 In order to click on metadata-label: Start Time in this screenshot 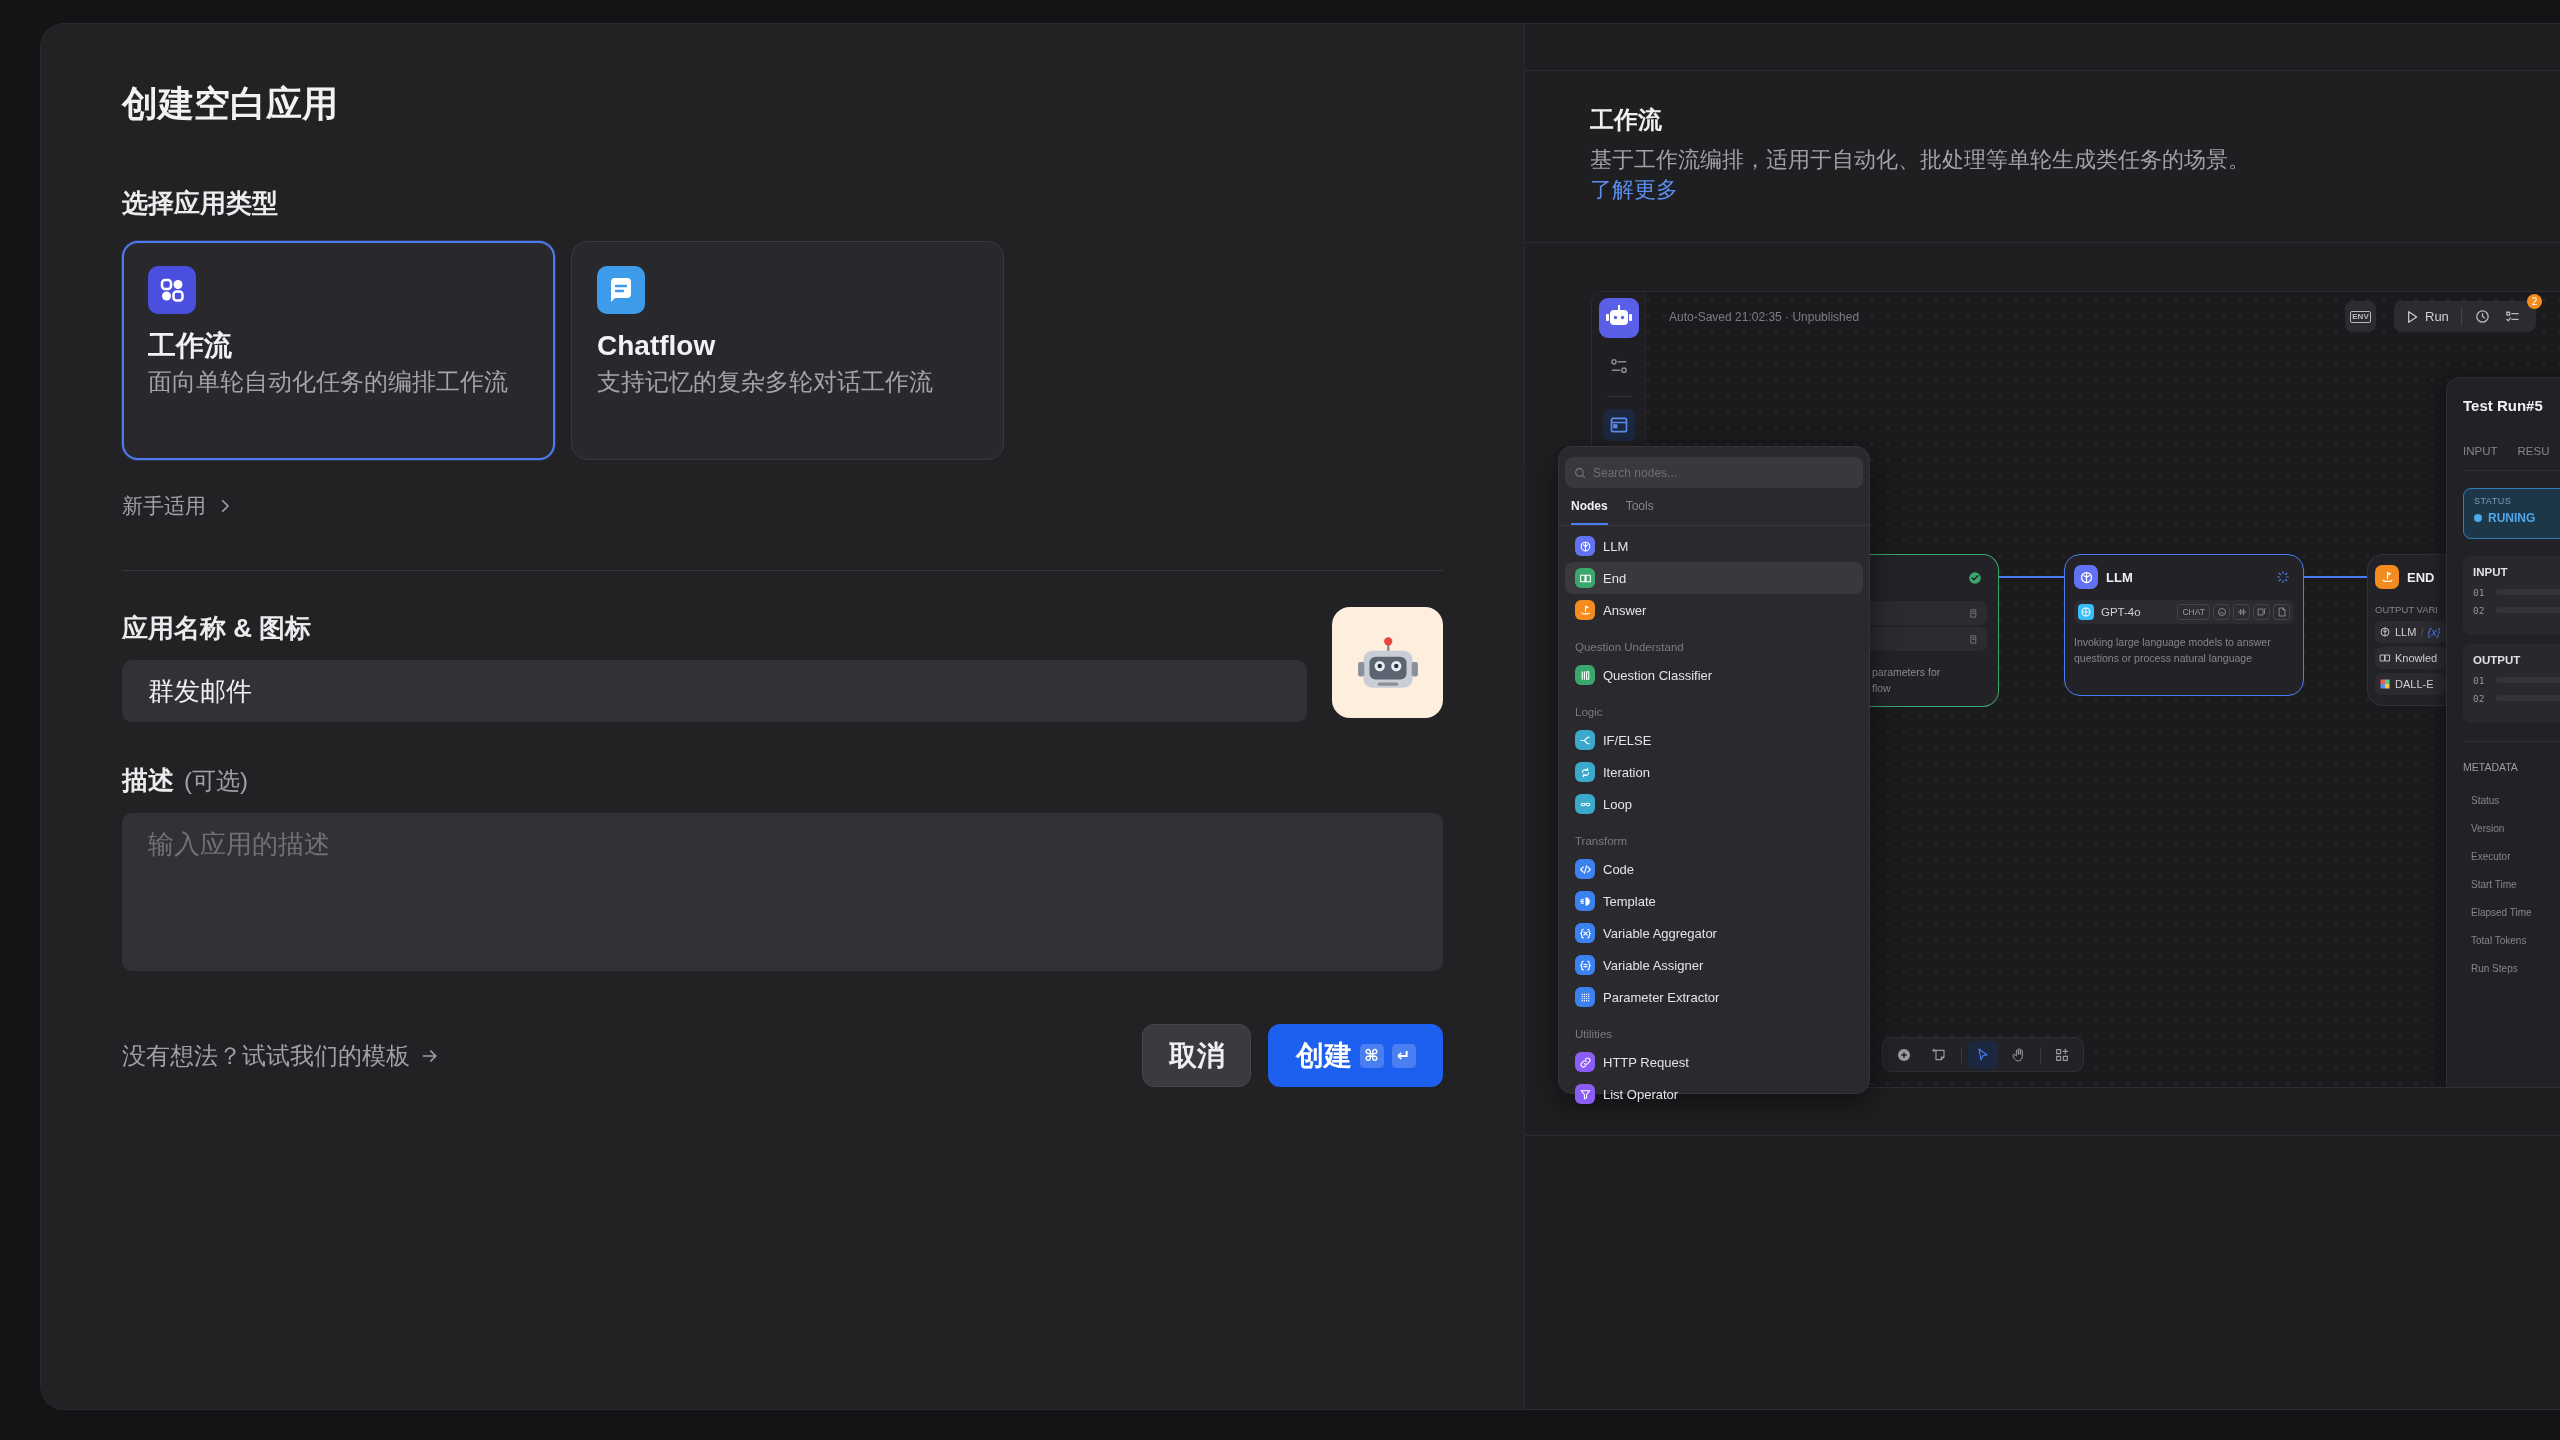, I will do `click(2494, 885)`.